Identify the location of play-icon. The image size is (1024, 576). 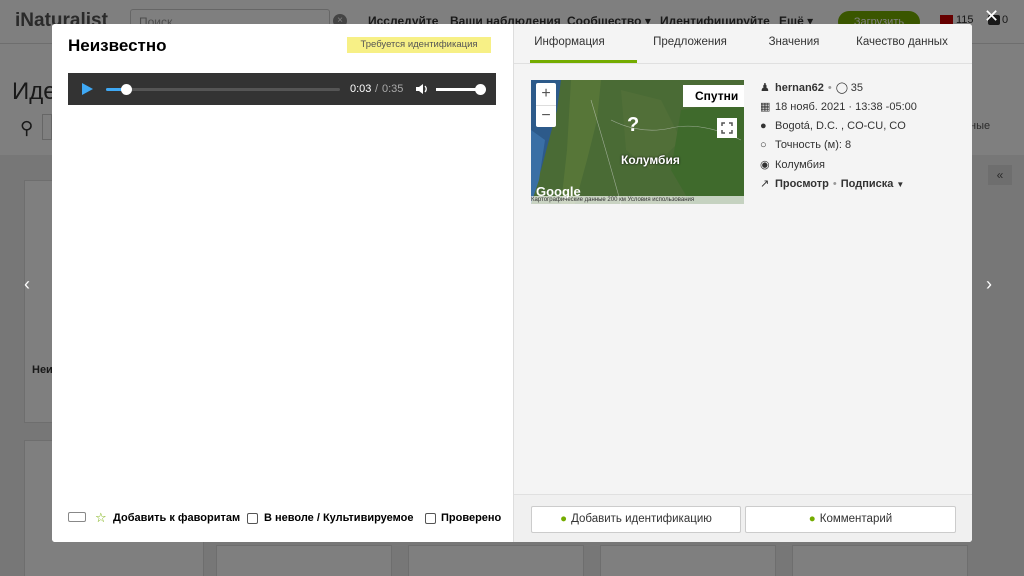
(87, 89).